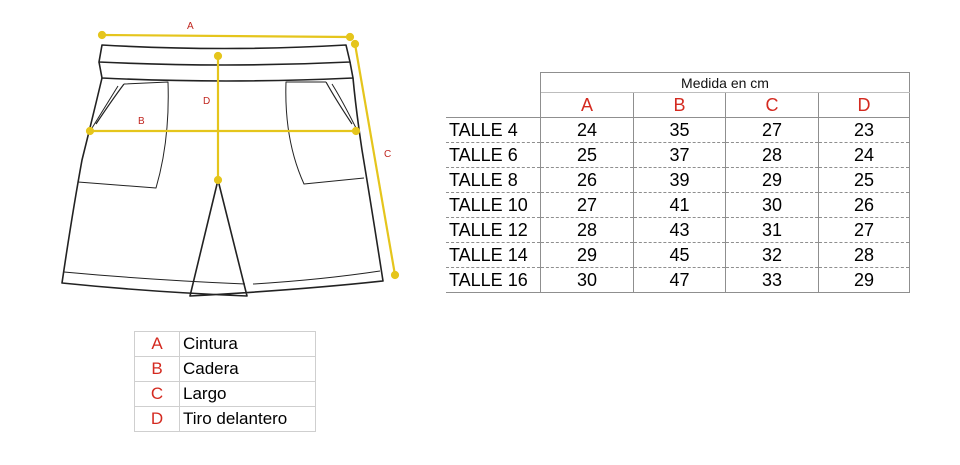 This screenshot has width=960, height=465. What do you see at coordinates (157, 344) in the screenshot?
I see `legend-letter: A` at bounding box center [157, 344].